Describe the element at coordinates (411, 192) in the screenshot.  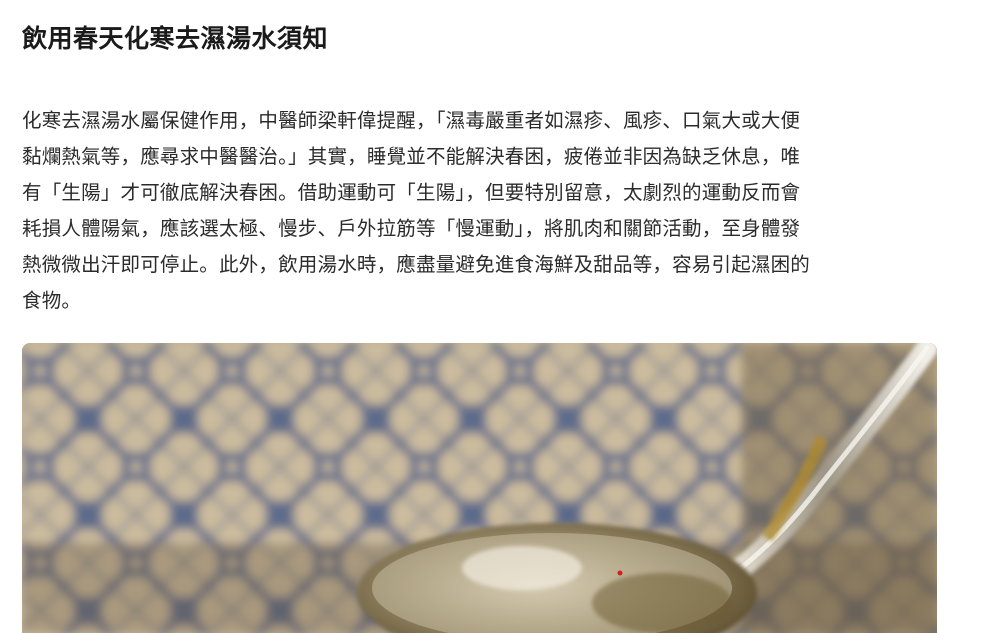
I see `paragraph-line: 有「生陽」才可徹底解決春困。借助運動可「生陽」，但要特別留意，太劇烈的運動反而會` at that location.